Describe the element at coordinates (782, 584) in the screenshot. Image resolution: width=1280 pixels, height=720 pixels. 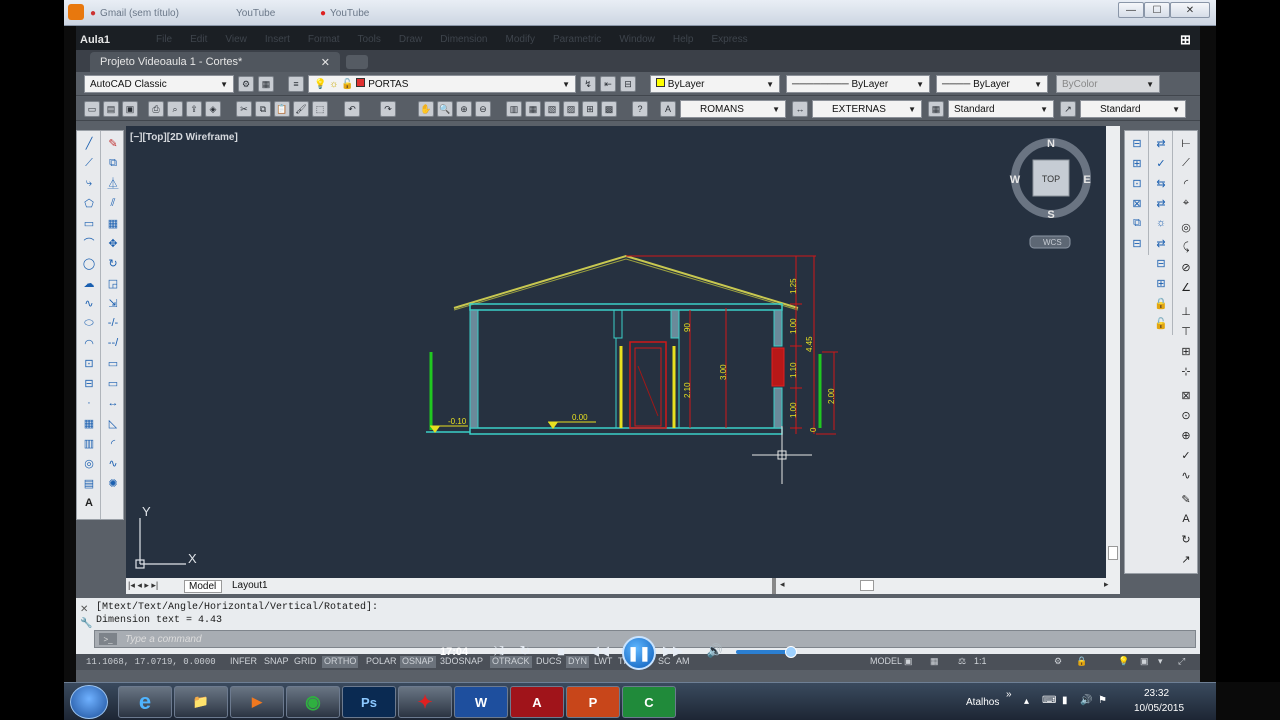
I see `scroll-left-arrow: ◂` at that location.